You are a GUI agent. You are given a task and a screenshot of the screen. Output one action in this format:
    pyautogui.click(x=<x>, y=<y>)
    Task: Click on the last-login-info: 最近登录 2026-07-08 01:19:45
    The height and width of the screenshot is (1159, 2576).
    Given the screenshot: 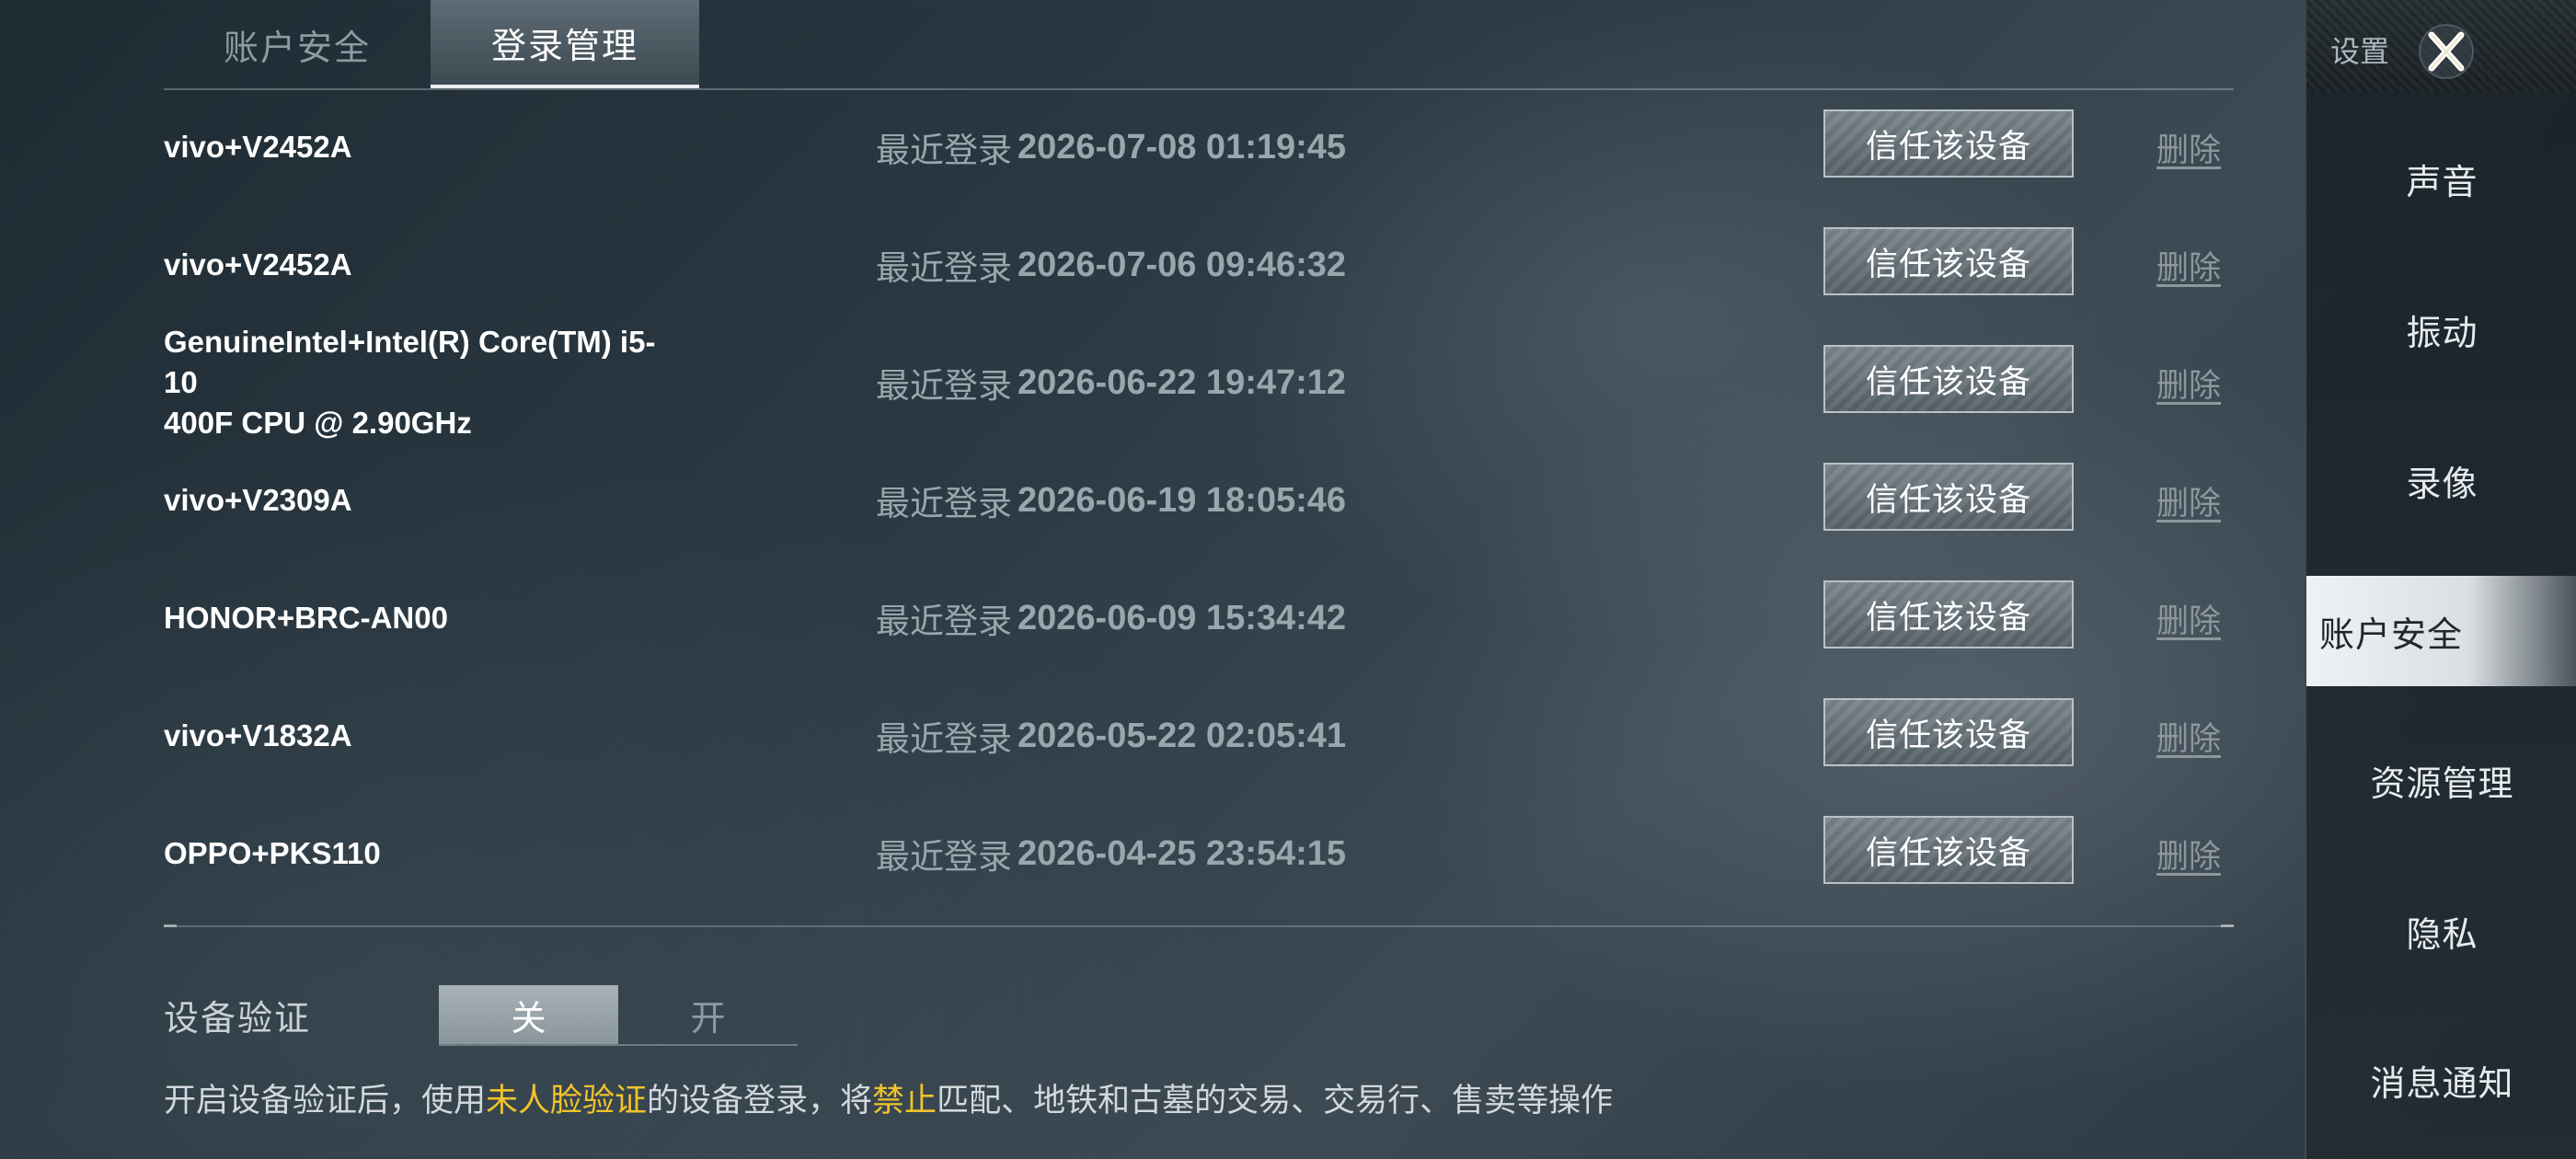 What is the action you would take?
    pyautogui.click(x=1111, y=147)
    